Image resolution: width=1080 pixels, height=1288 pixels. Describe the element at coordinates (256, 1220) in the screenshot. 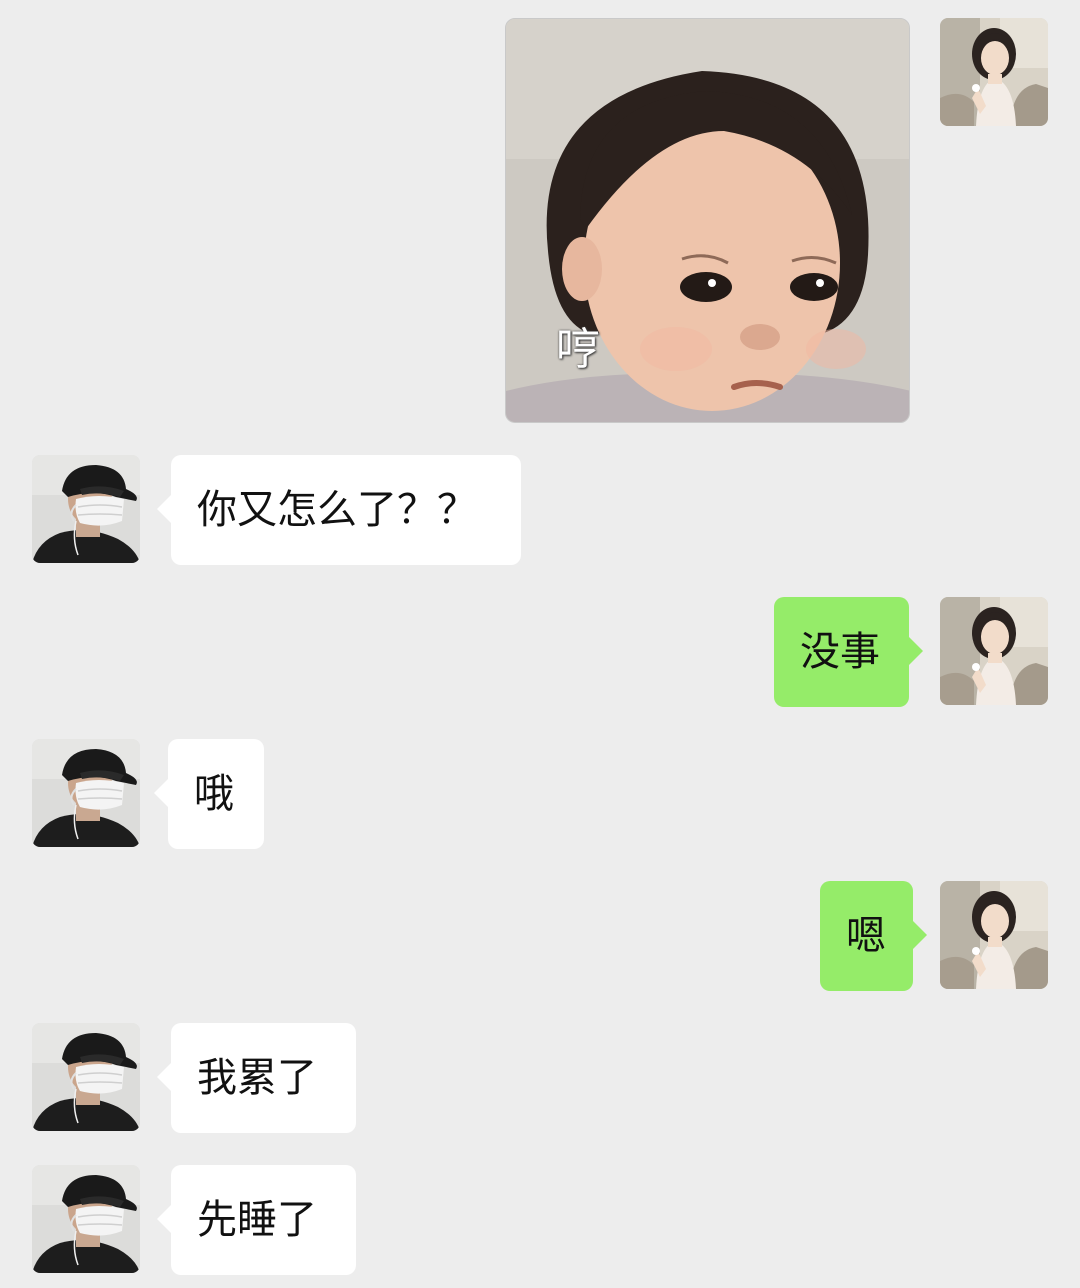

I see `received-message-bubble: 先睡了` at that location.